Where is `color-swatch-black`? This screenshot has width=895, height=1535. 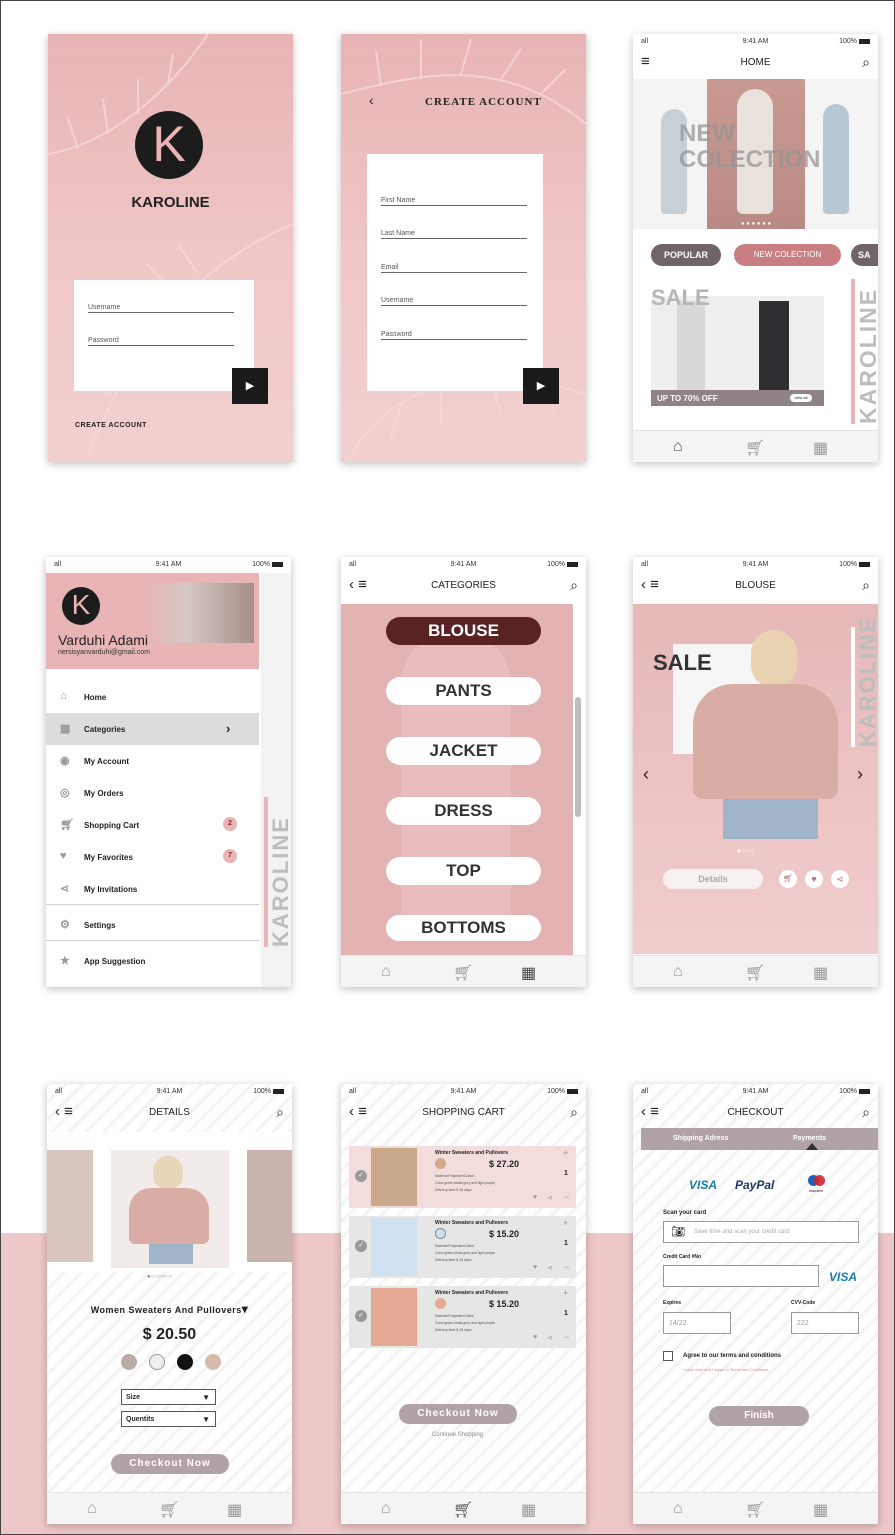
color-swatch-black is located at coordinates (185, 1362).